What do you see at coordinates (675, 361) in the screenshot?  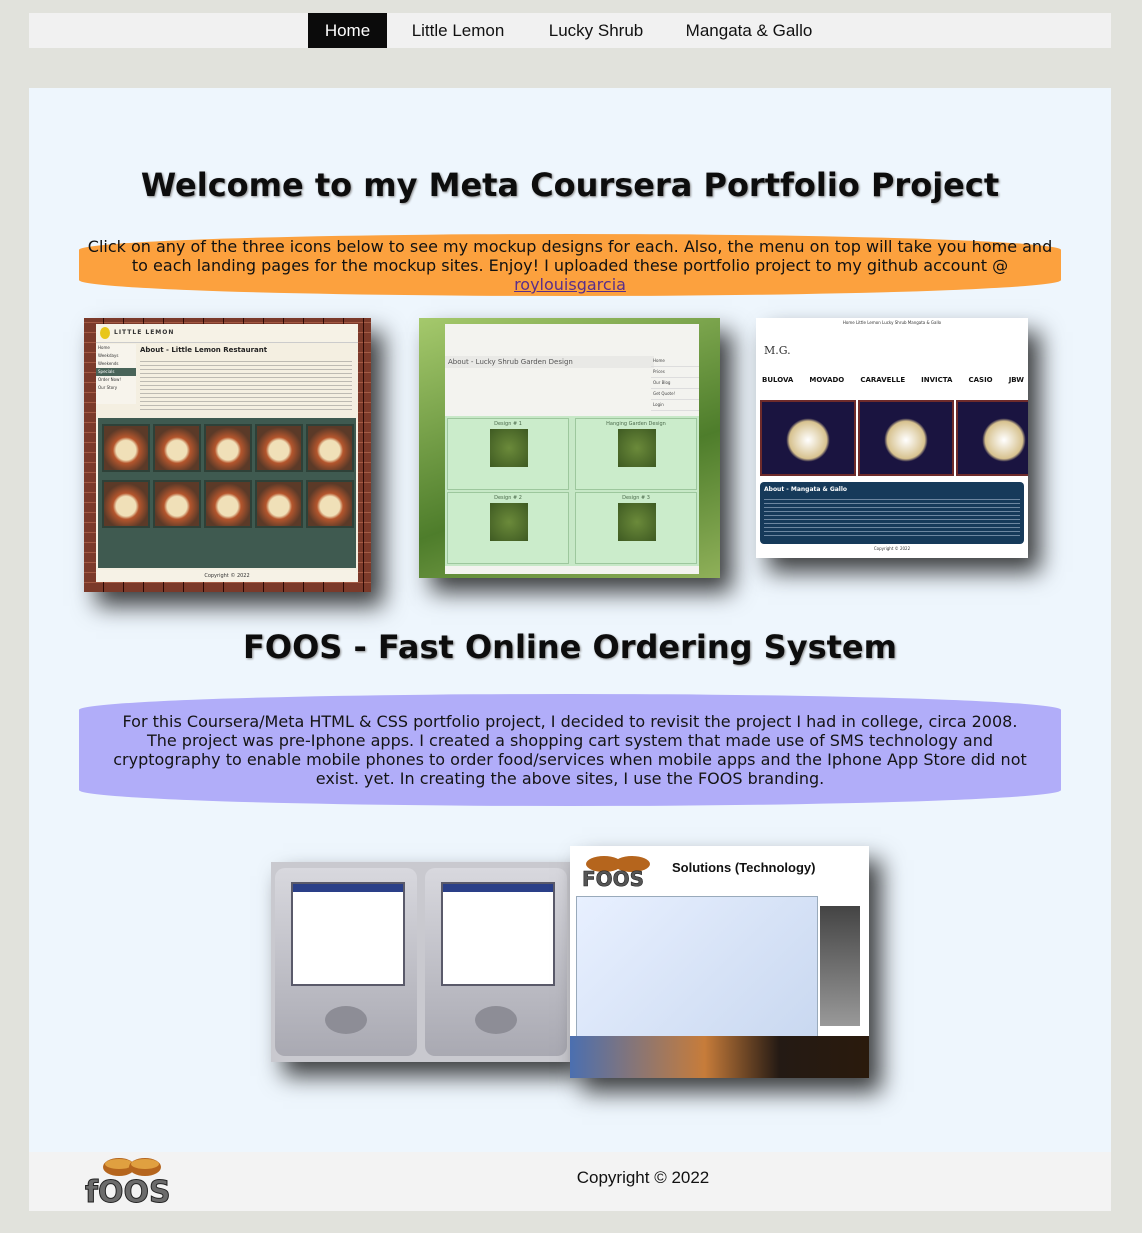 I see `ls-menu-item: Home` at bounding box center [675, 361].